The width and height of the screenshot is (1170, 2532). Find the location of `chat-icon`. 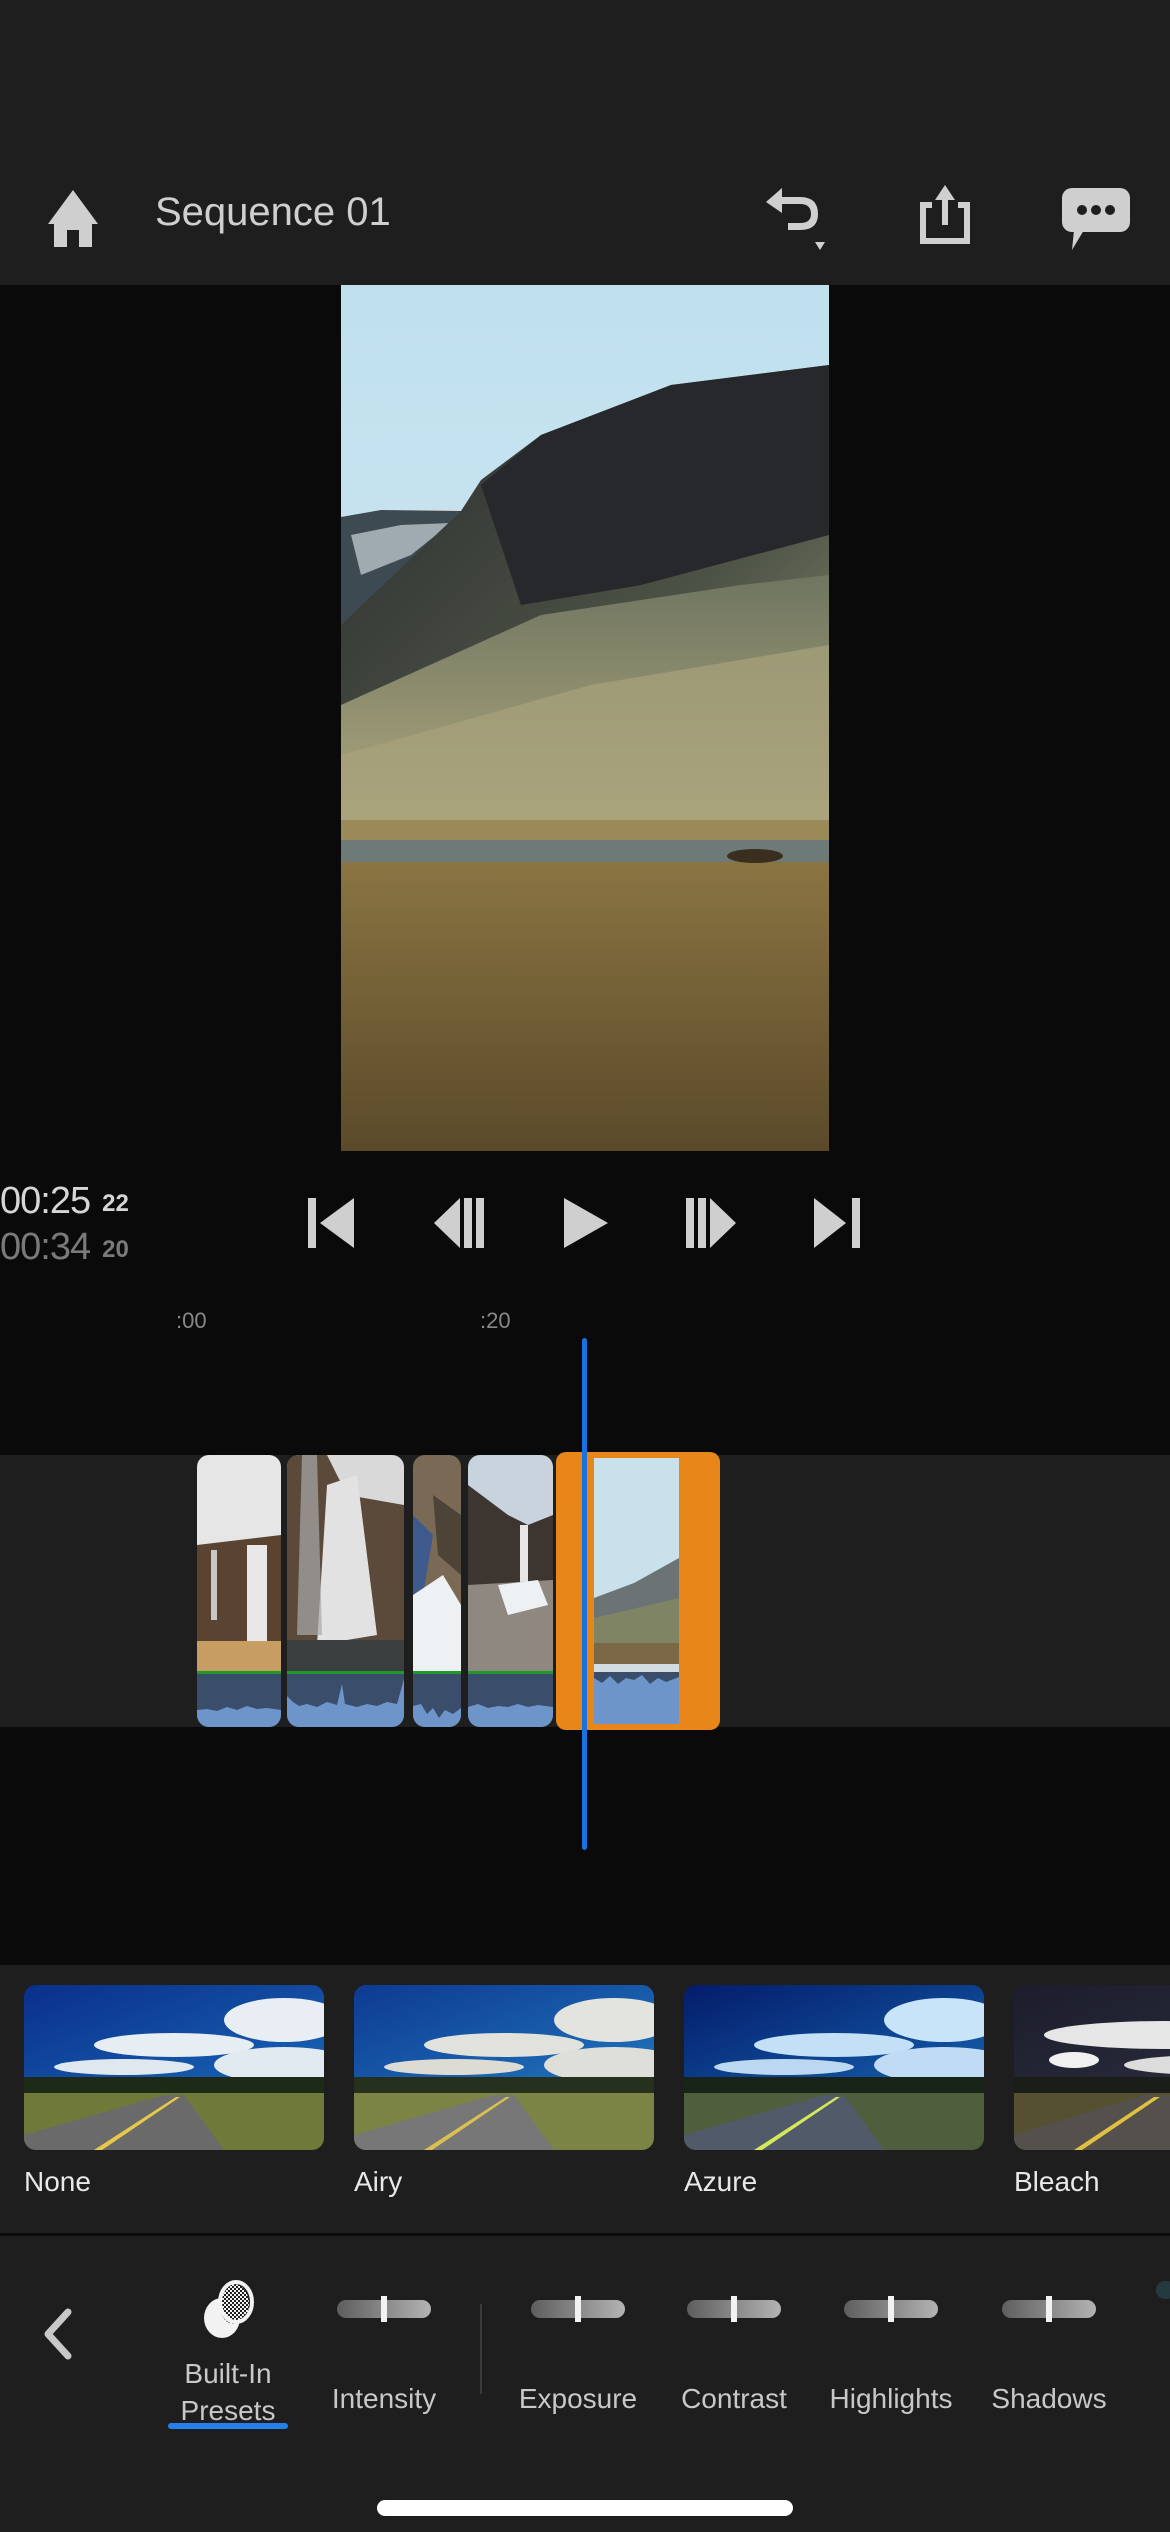

chat-icon is located at coordinates (1096, 219).